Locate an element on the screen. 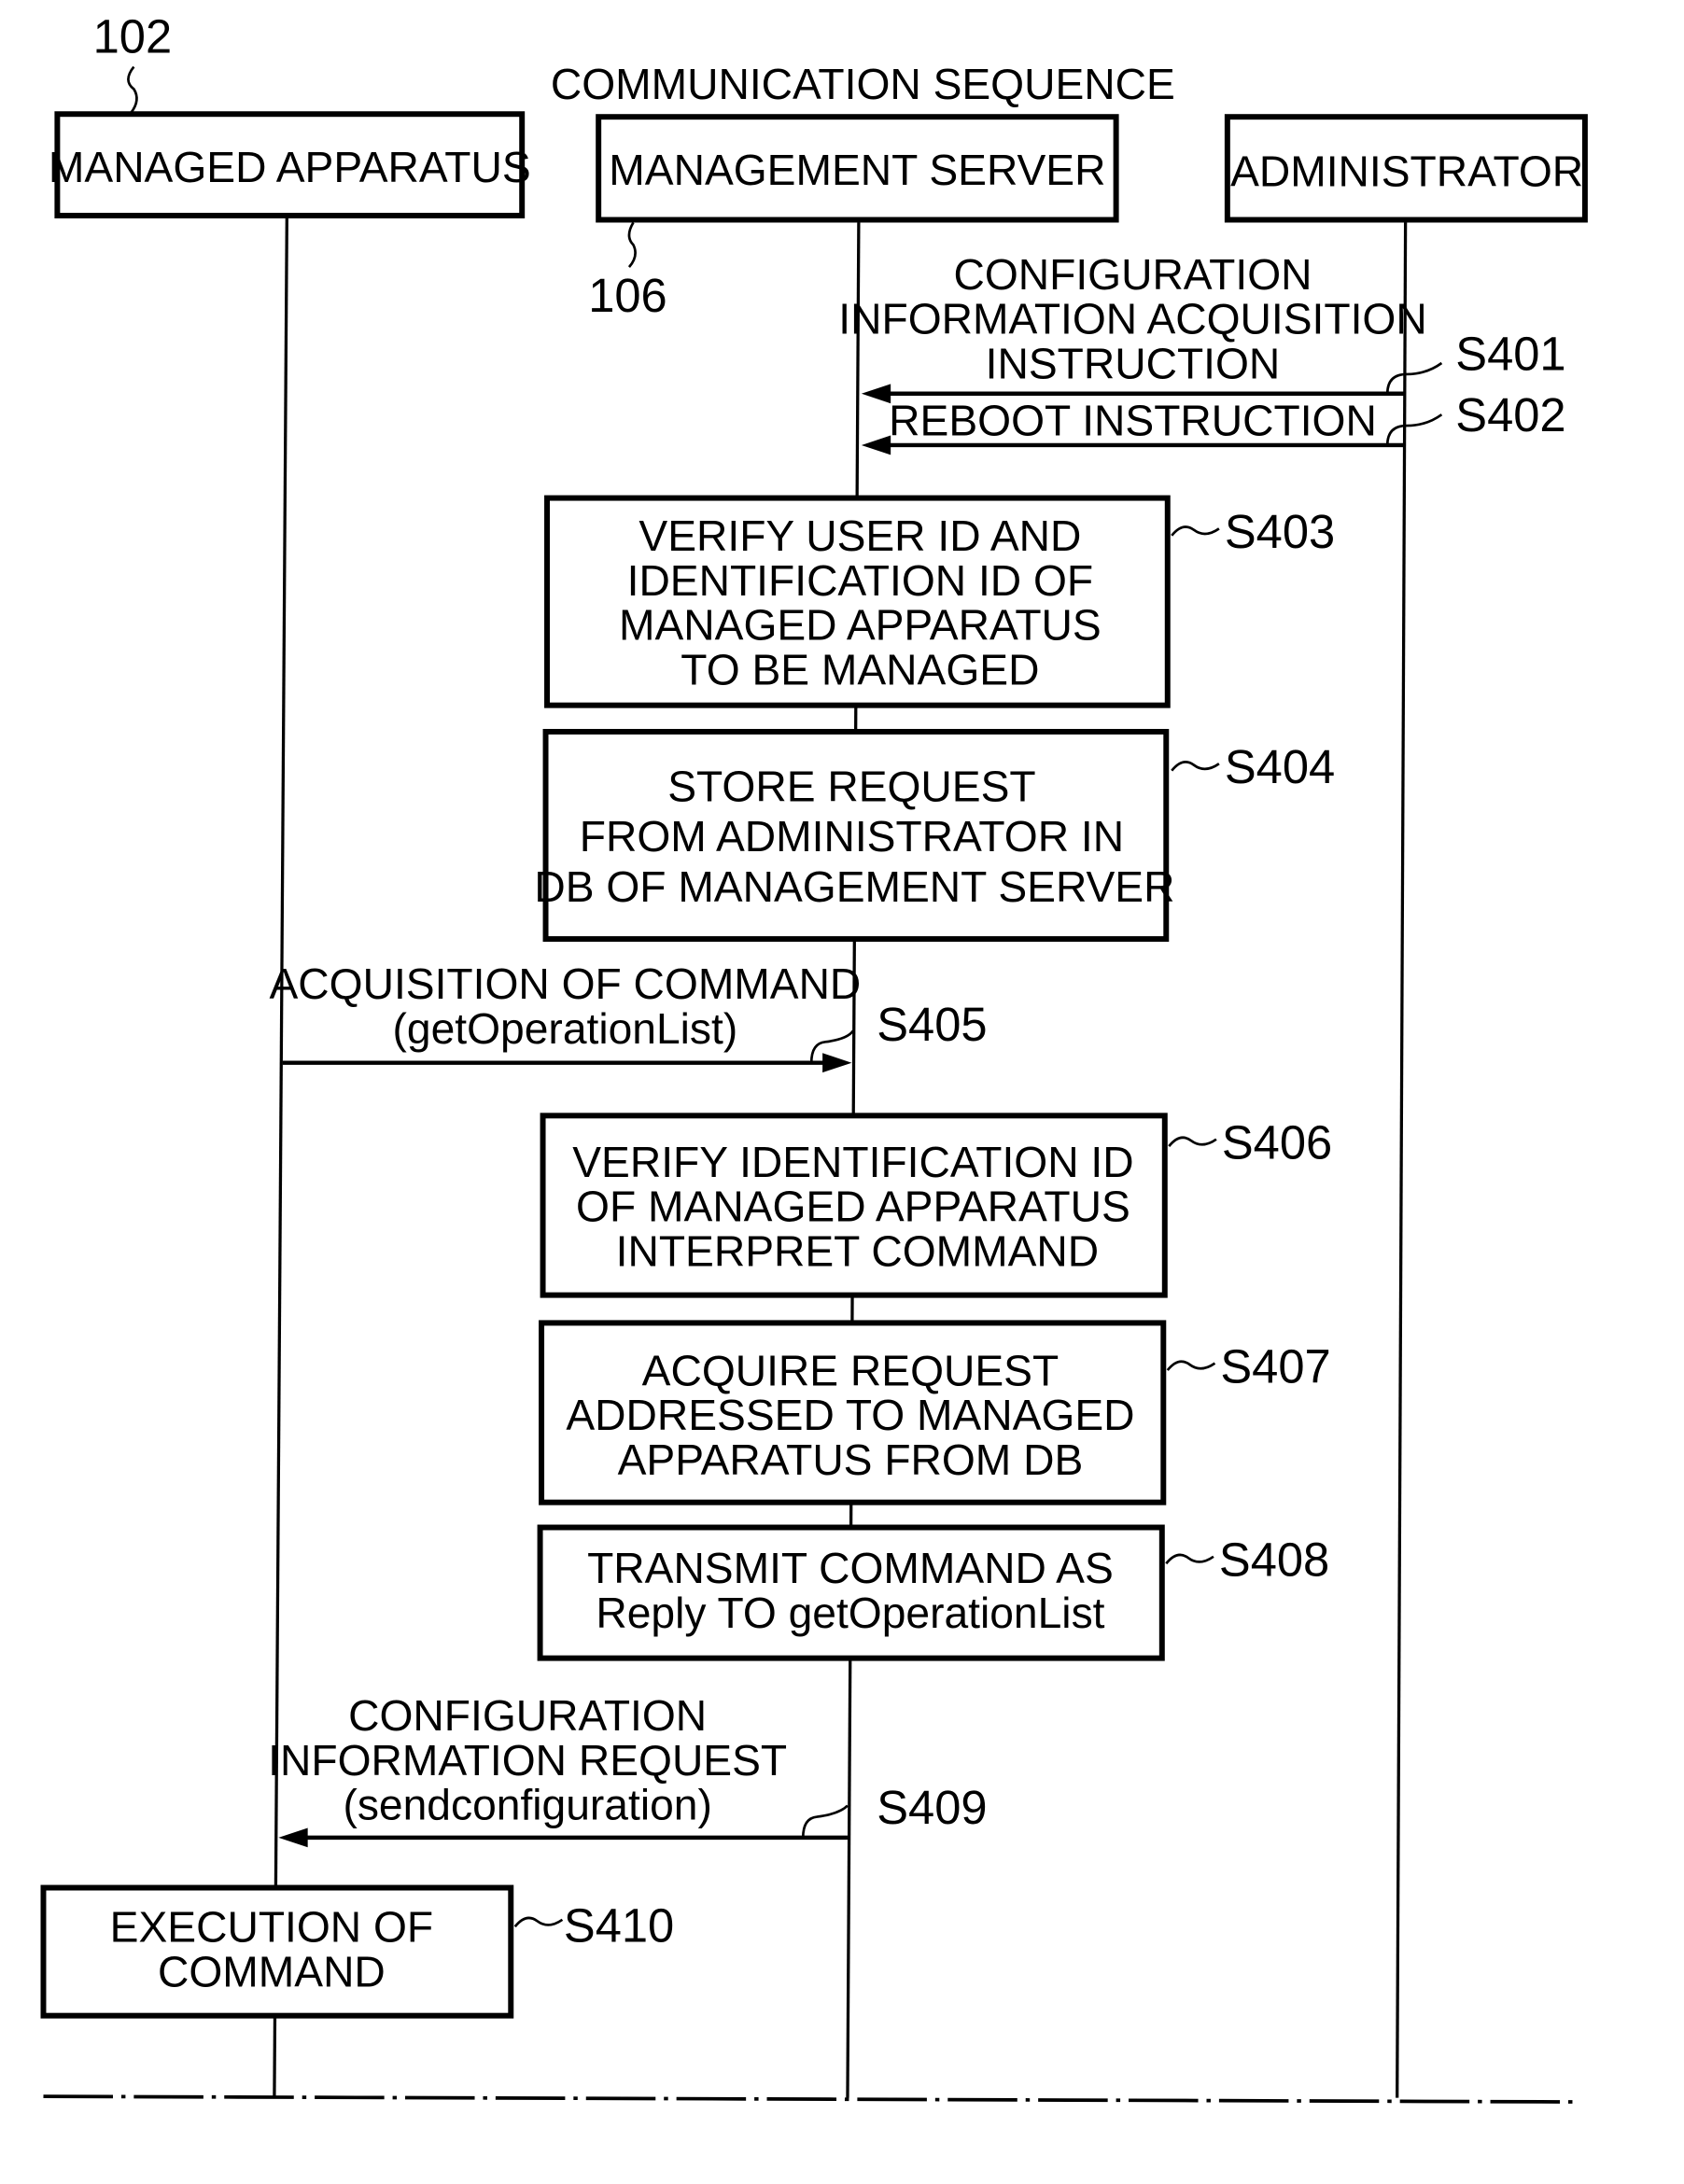 The height and width of the screenshot is (2184, 1684). svg-text: ACQUISITION OF COMMAND is located at coordinates (566, 983).